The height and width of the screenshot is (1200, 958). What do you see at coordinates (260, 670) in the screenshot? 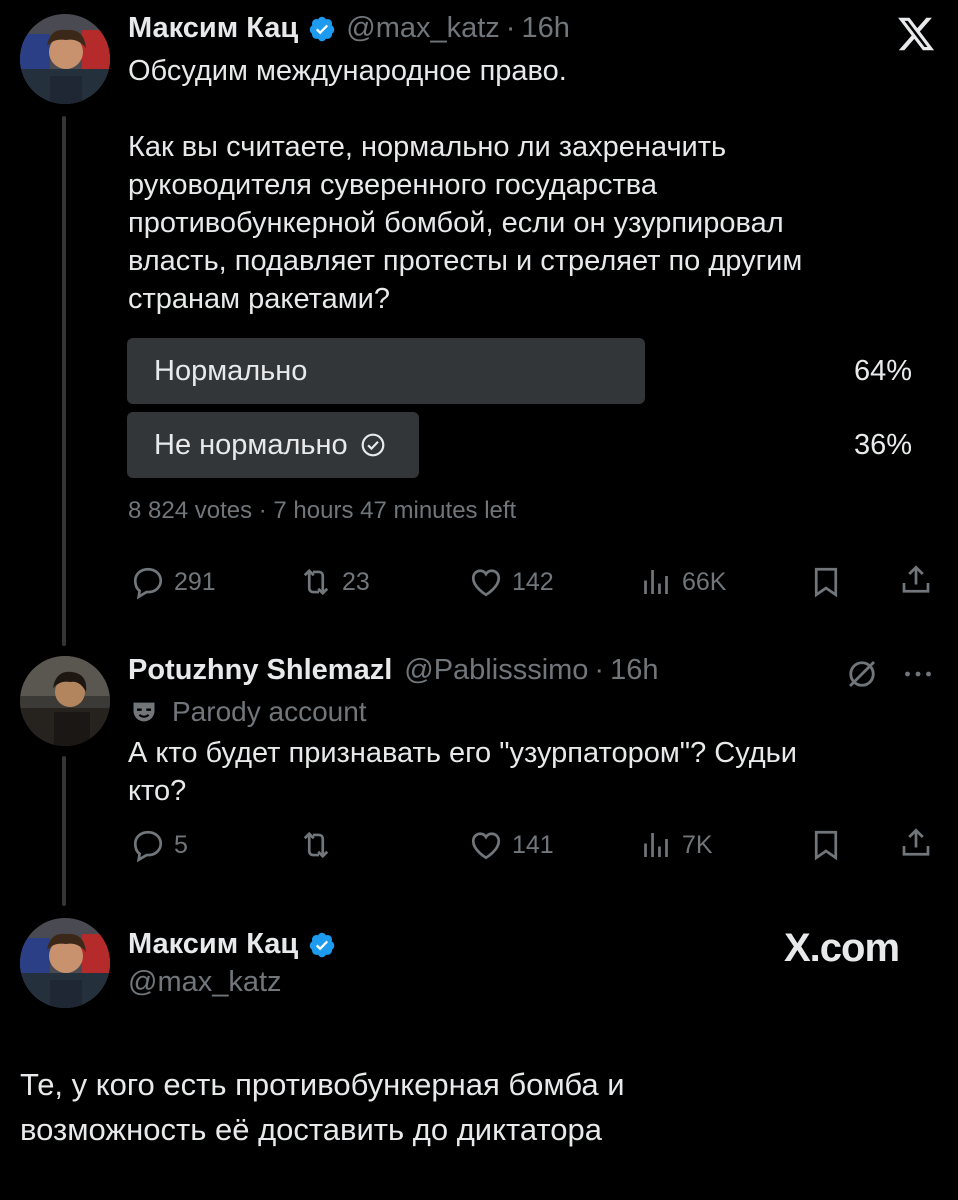
I see `author-name: Potuzhny Shlemazl` at bounding box center [260, 670].